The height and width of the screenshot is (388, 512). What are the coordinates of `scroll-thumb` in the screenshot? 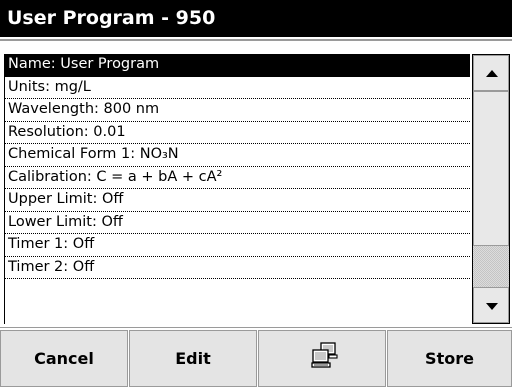 It's located at (491, 168).